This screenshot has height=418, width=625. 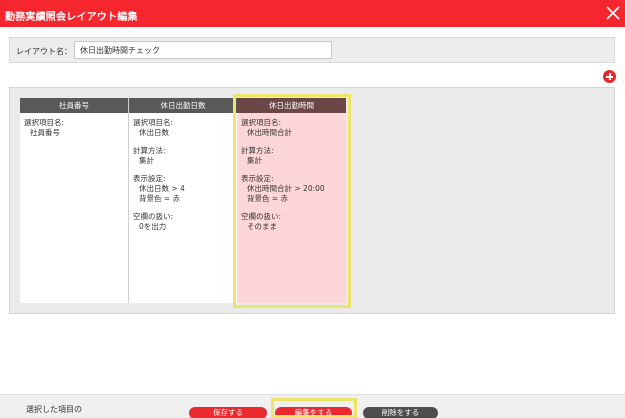 I want to click on calc-method-value: 集計, so click(x=146, y=160).